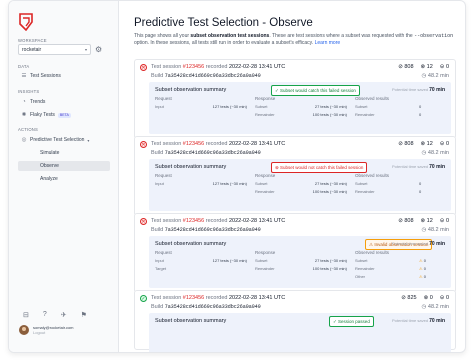 The width and height of the screenshot is (474, 361). Describe the element at coordinates (84, 315) in the screenshot. I see `flag-icon: ⚑` at that location.